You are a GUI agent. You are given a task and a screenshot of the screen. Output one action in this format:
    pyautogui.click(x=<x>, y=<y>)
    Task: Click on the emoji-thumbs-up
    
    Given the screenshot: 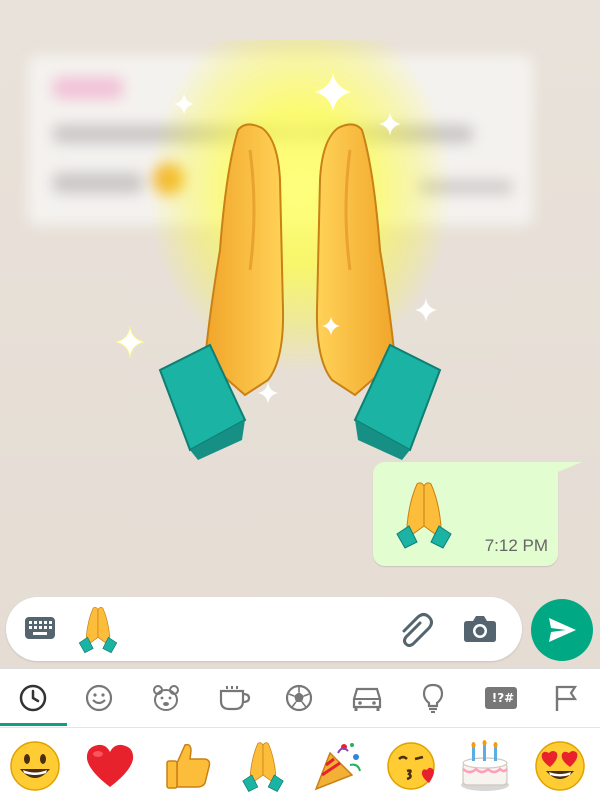 What is the action you would take?
    pyautogui.click(x=186, y=766)
    